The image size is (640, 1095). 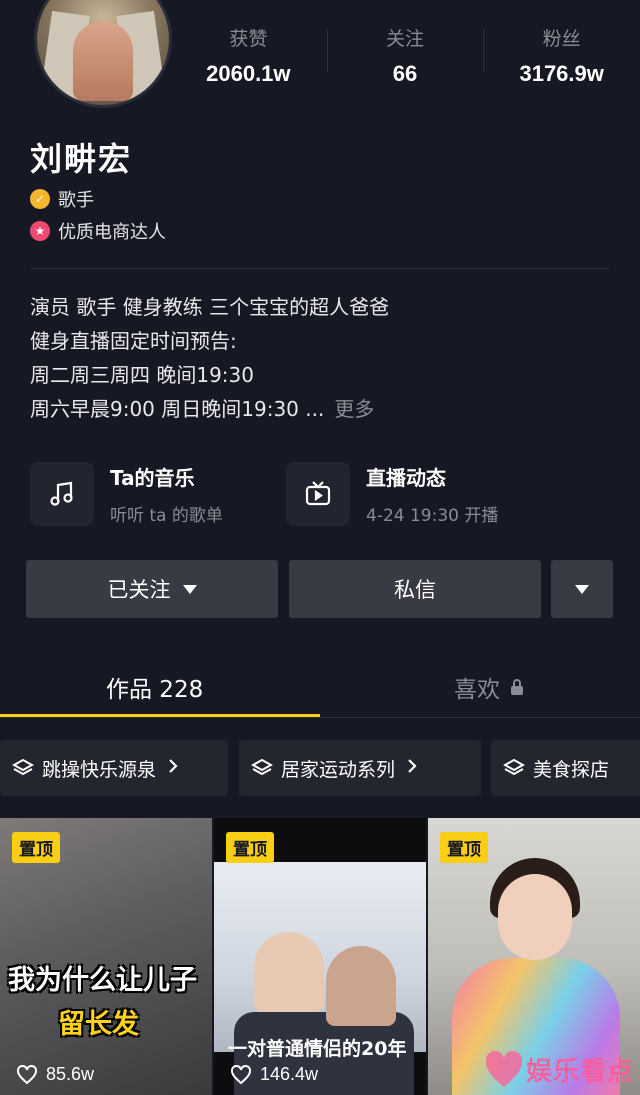 What do you see at coordinates (102, 980) in the screenshot?
I see `video-caption: 我为什么让儿子` at bounding box center [102, 980].